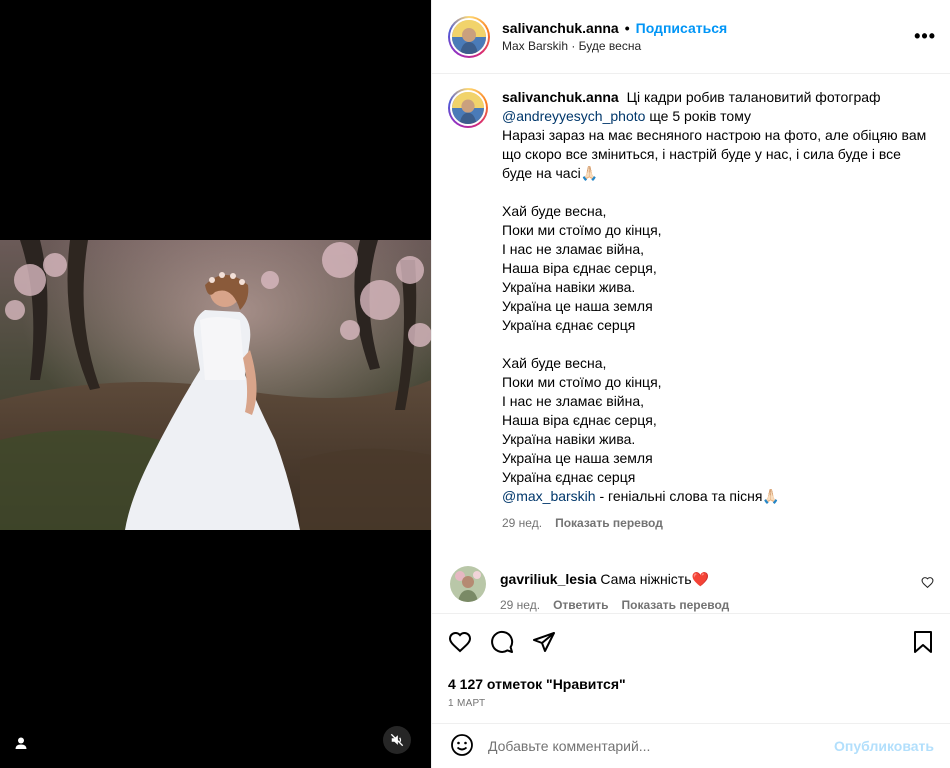 This screenshot has height=768, width=950. Describe the element at coordinates (691, 643) in the screenshot. I see `action-bar` at that location.